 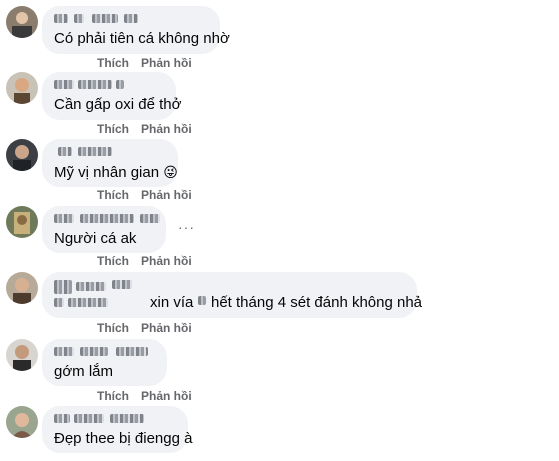 I want to click on comment-text: hết tháng 4 sét đánh không nhả, so click(x=316, y=303).